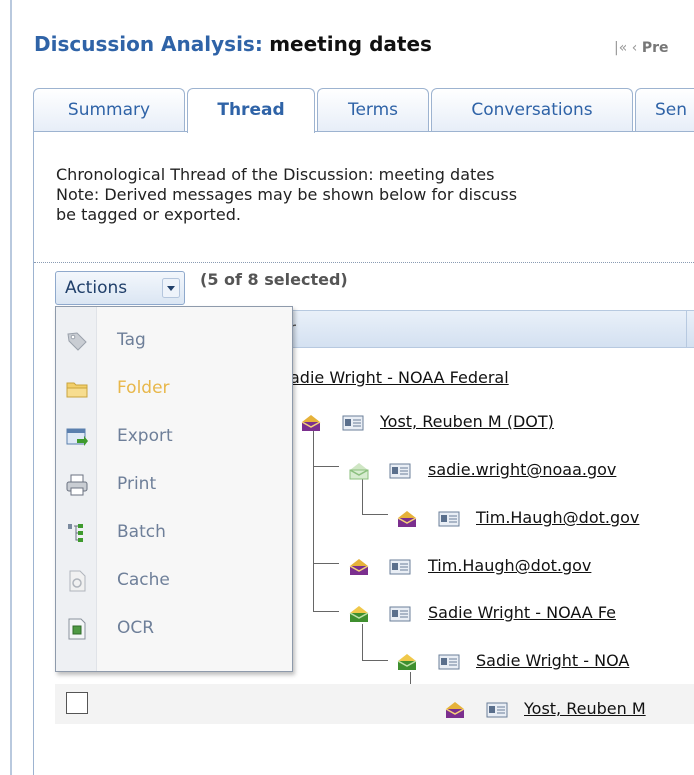  I want to click on thread-sender: sadie.wright@noaa.gov, so click(522, 469).